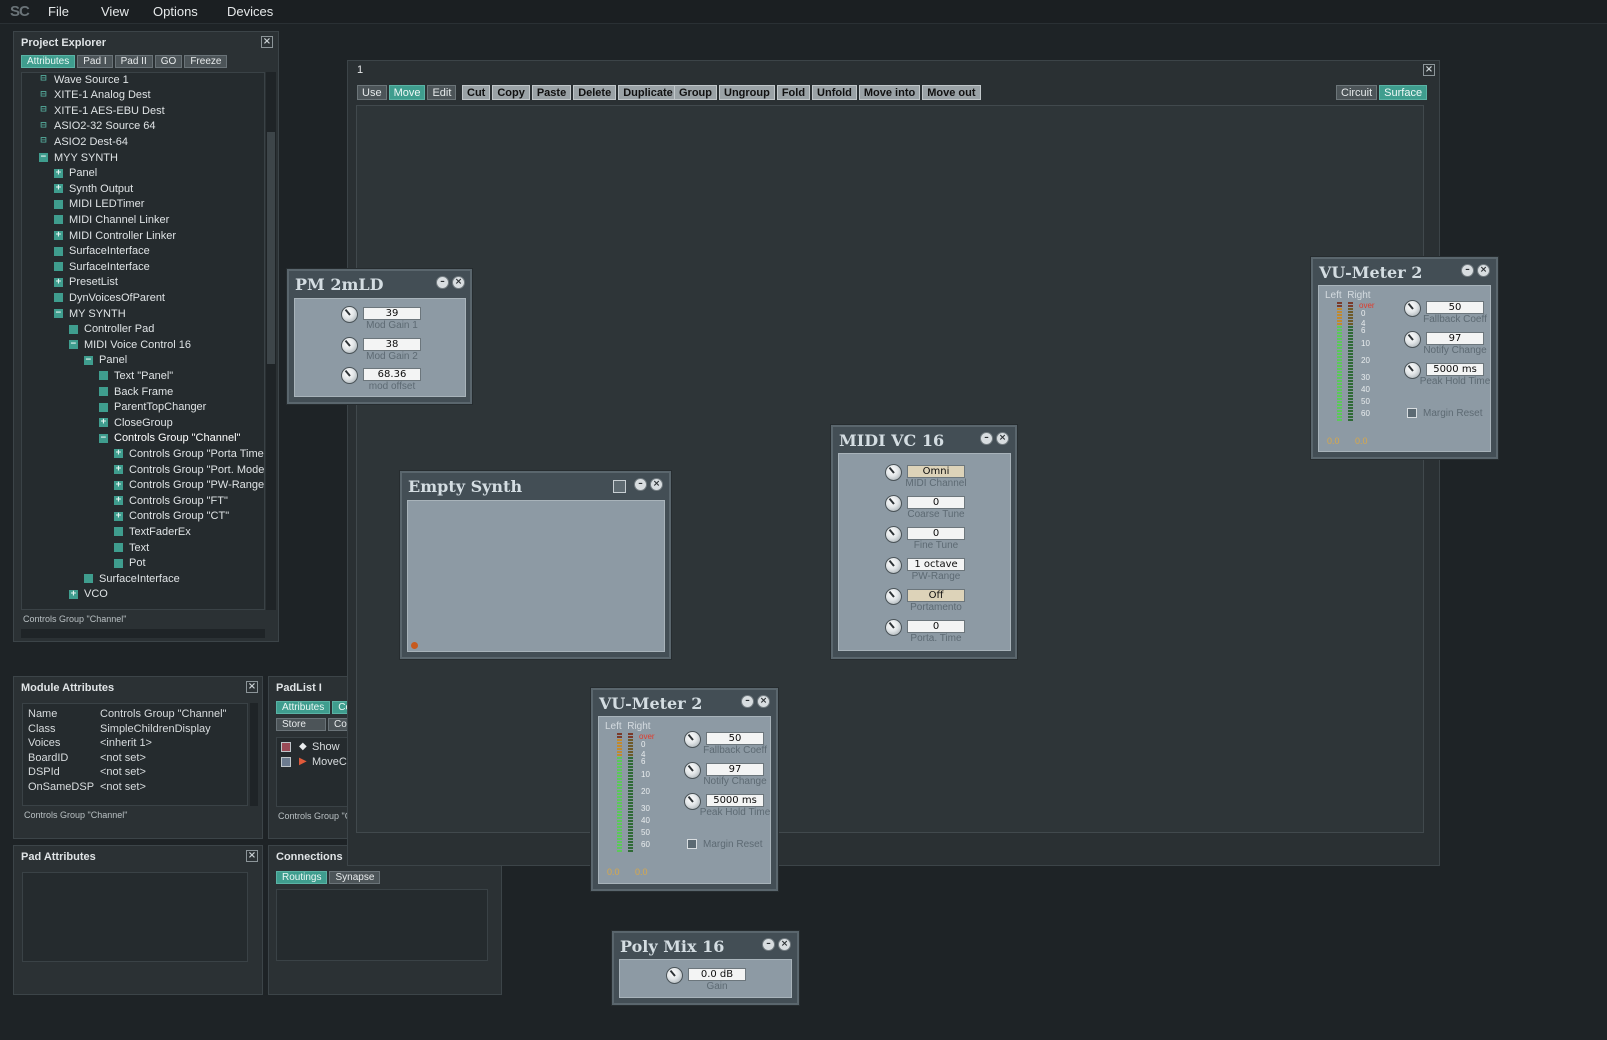  I want to click on tree-item: ParentTopChanger, so click(152, 407).